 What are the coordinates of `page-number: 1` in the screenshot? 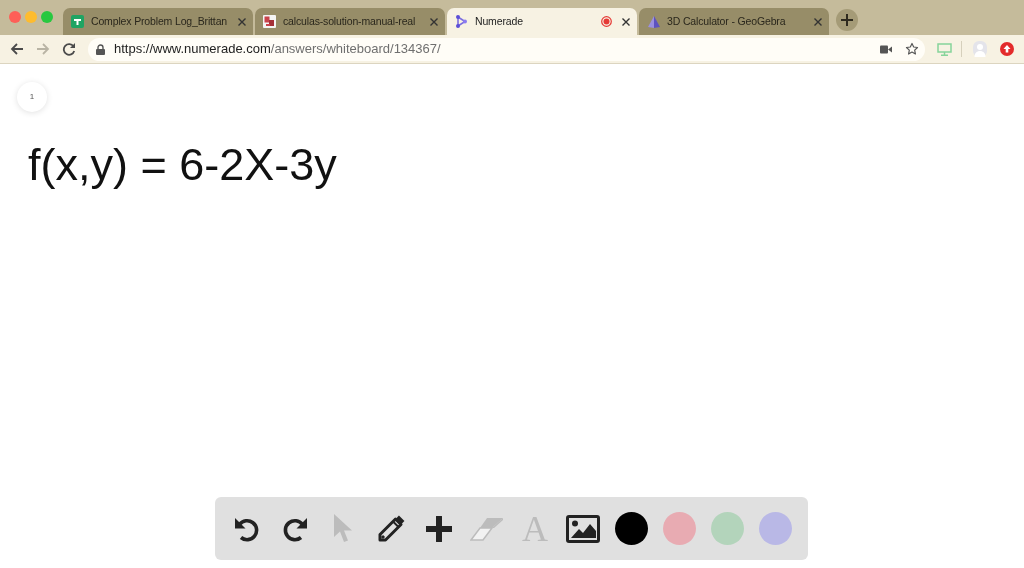 It's located at (32, 97).